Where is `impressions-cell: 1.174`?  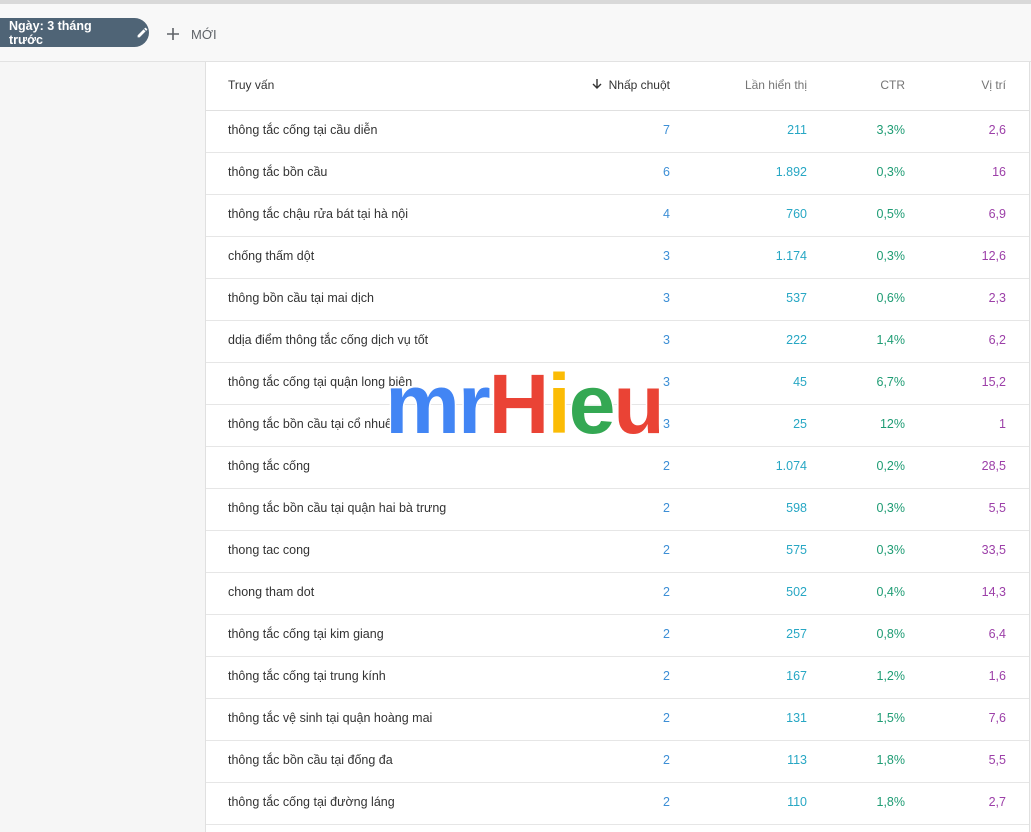
impressions-cell: 1.174 is located at coordinates (791, 256).